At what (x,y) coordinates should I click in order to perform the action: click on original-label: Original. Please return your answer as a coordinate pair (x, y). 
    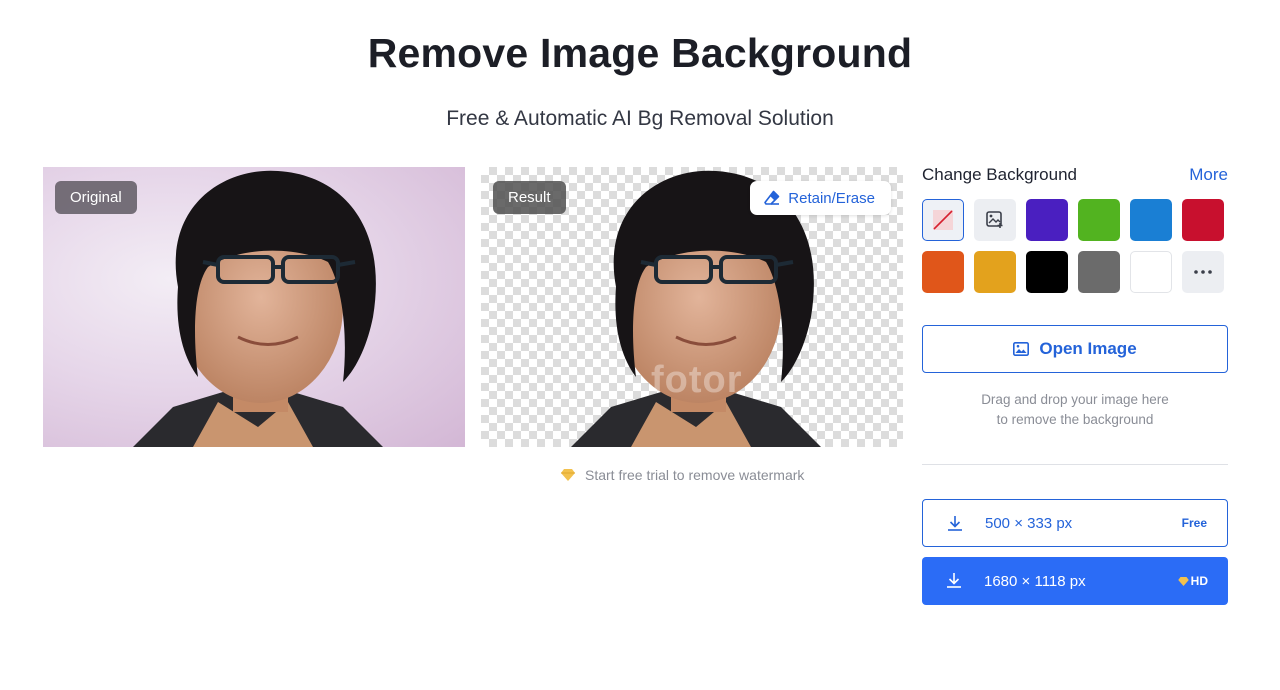
    Looking at the image, I should click on (96, 197).